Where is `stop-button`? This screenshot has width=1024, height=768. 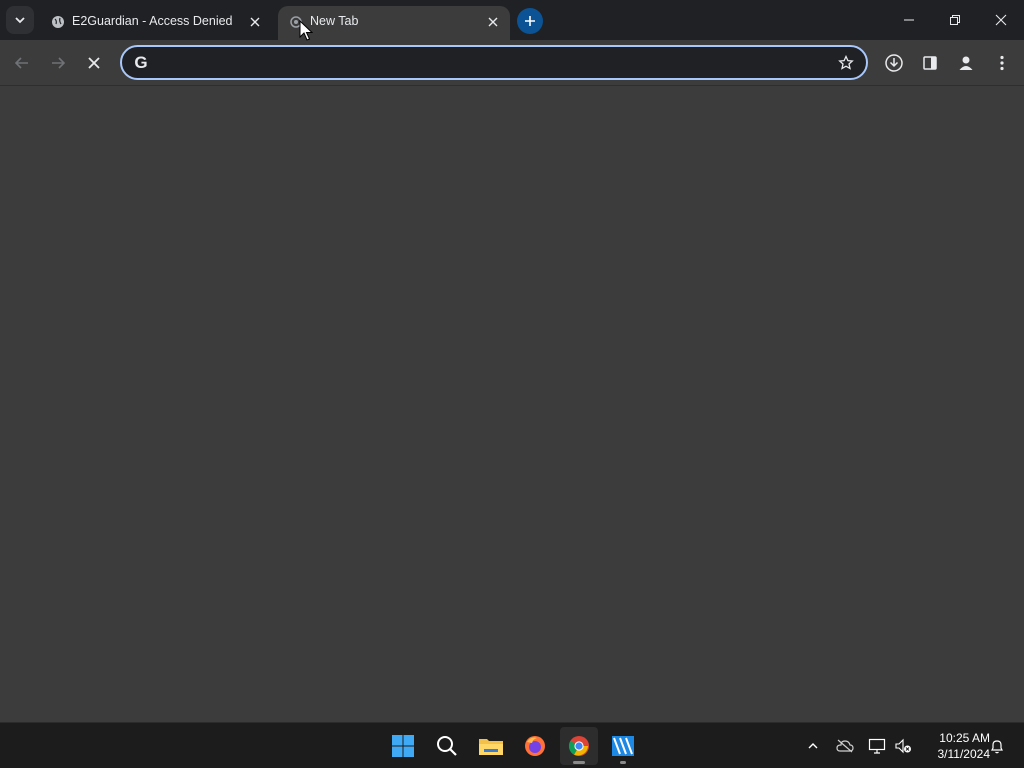
stop-button is located at coordinates (94, 63).